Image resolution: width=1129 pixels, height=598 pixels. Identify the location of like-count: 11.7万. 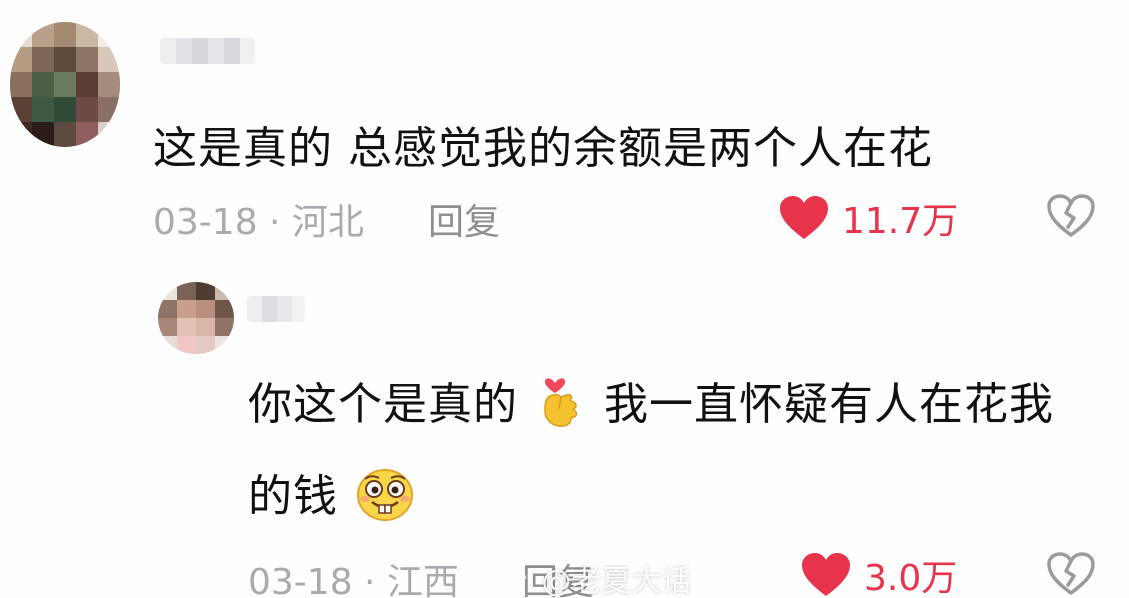
(900, 221).